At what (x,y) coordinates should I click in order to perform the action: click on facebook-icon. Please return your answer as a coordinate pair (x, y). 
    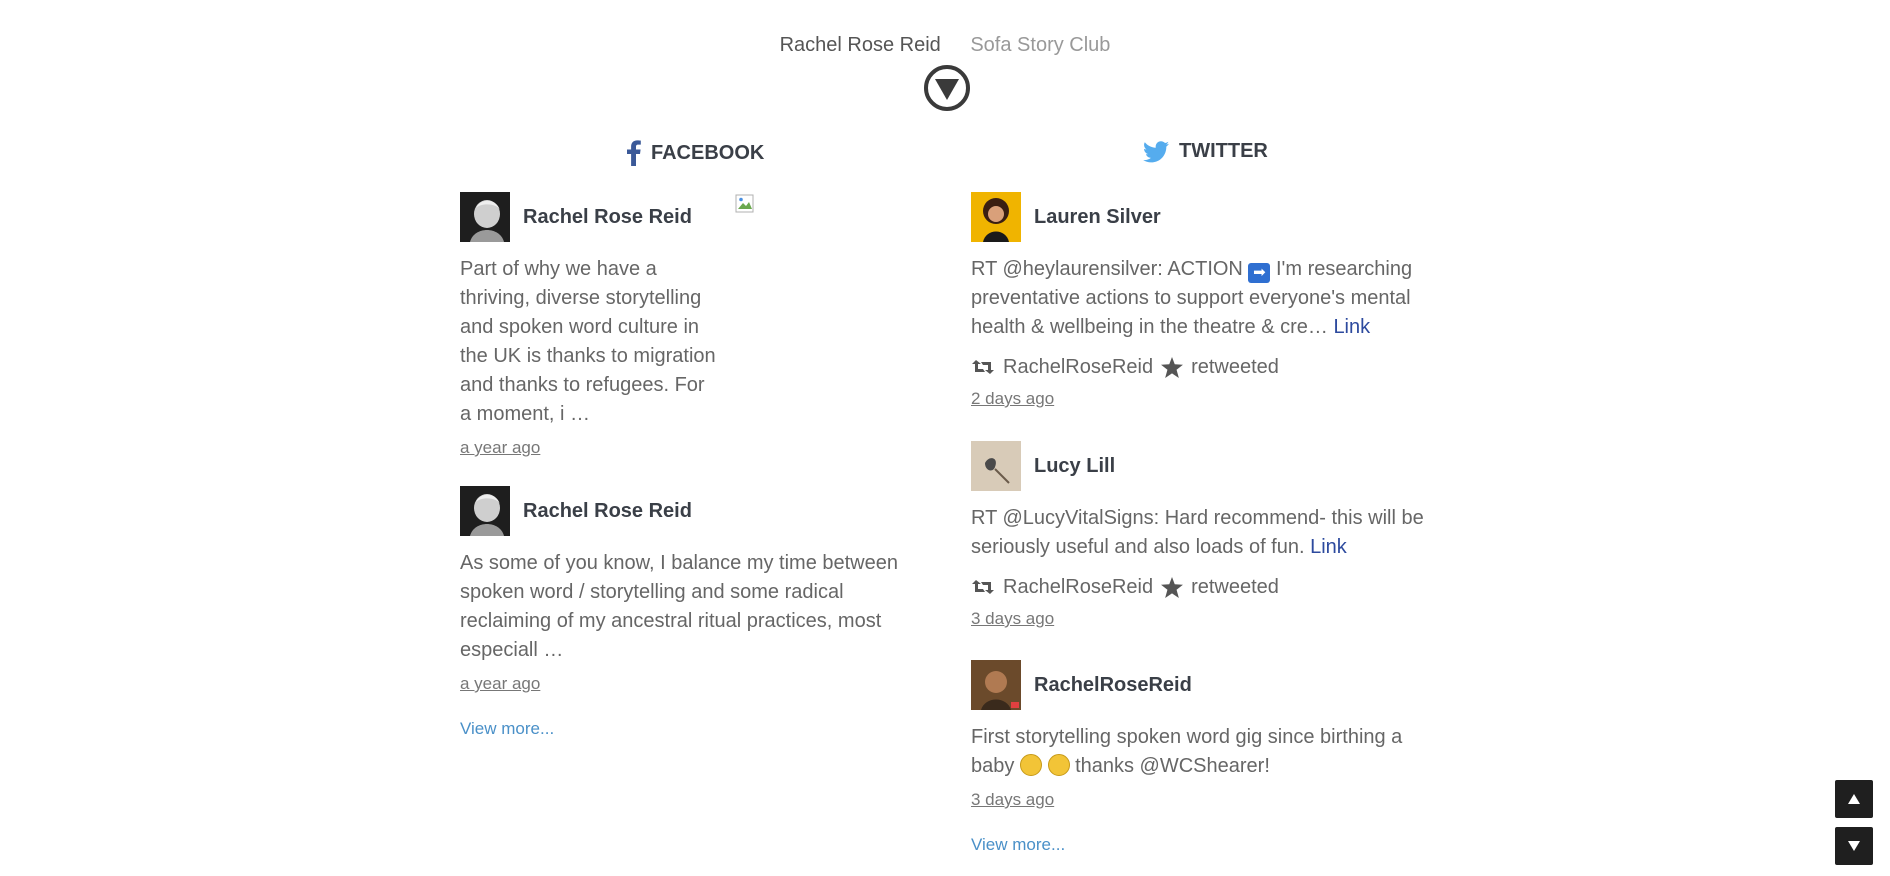
    Looking at the image, I should click on (634, 153).